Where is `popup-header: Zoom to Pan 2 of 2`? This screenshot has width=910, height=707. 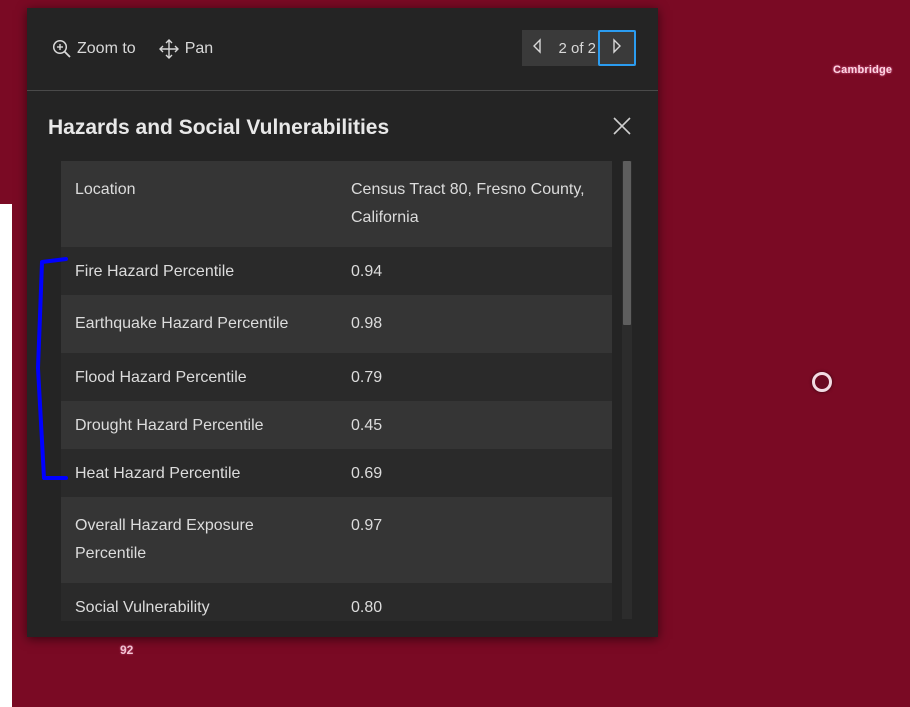 popup-header: Zoom to Pan 2 of 2 is located at coordinates (342, 49).